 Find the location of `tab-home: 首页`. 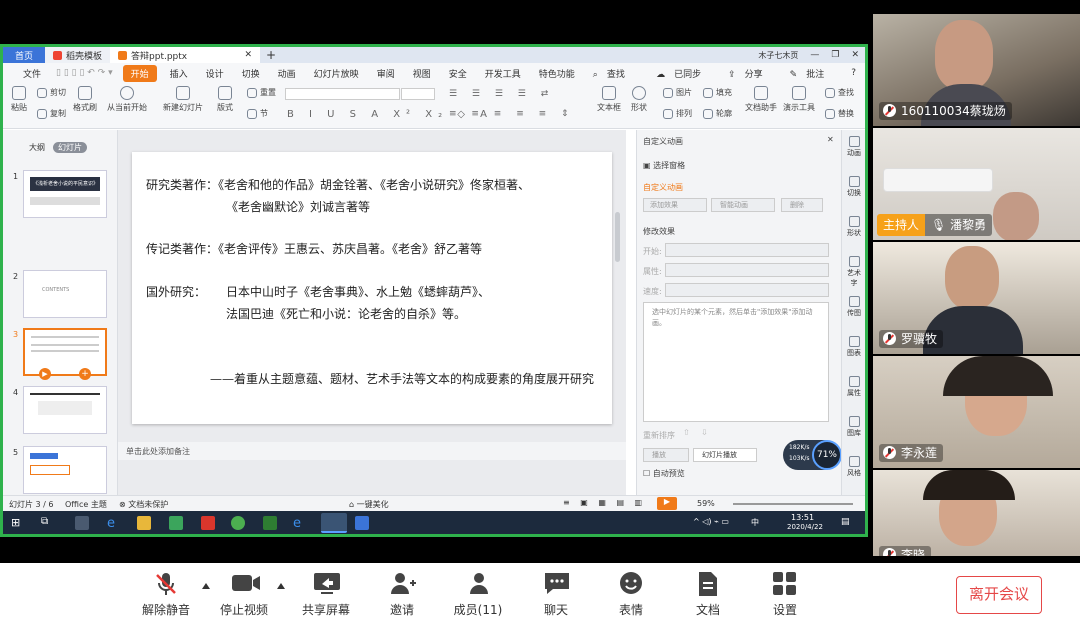

tab-home: 首页 is located at coordinates (24, 55).